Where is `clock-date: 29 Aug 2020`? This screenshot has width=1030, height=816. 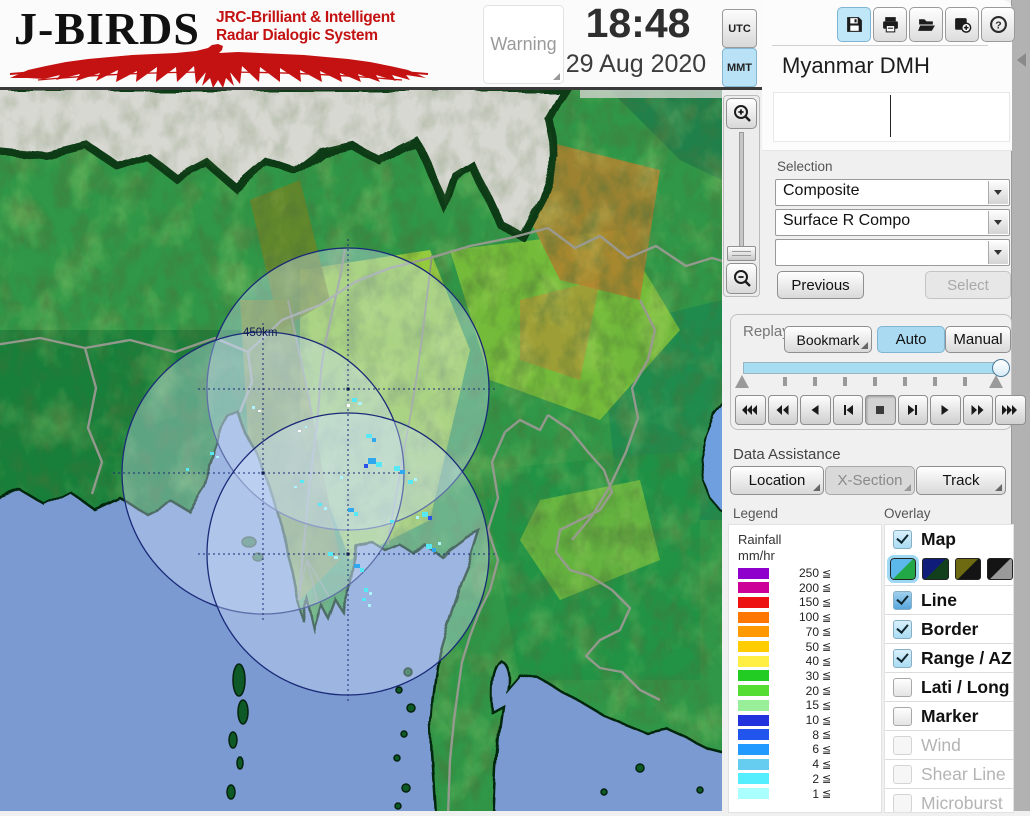
clock-date: 29 Aug 2020 is located at coordinates (636, 64).